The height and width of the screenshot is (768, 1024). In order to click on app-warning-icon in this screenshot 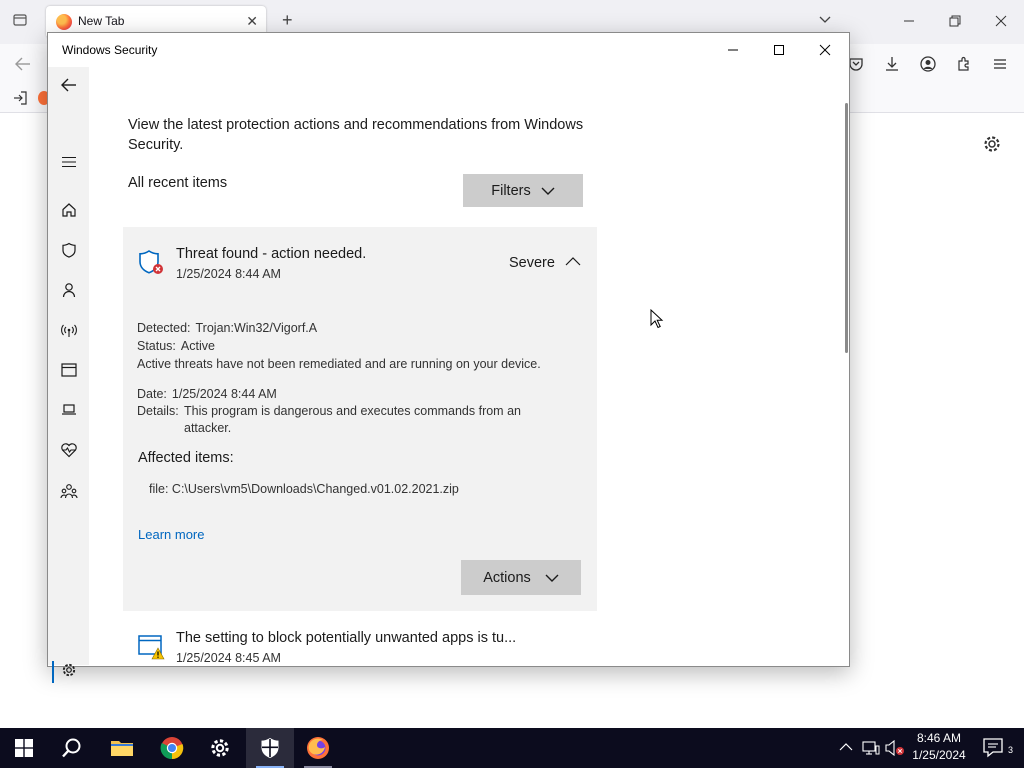, I will do `click(151, 647)`.